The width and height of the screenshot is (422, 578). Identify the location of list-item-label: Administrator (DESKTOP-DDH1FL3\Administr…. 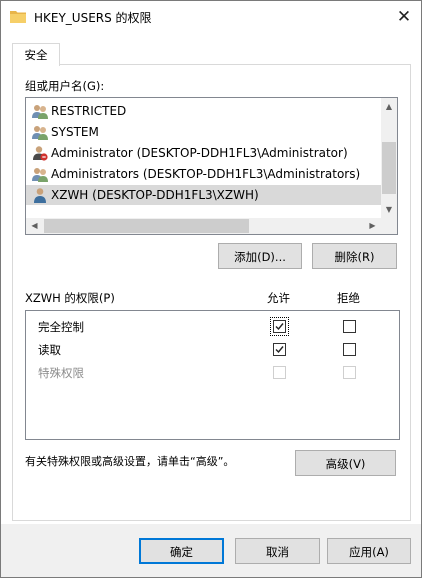
(199, 153).